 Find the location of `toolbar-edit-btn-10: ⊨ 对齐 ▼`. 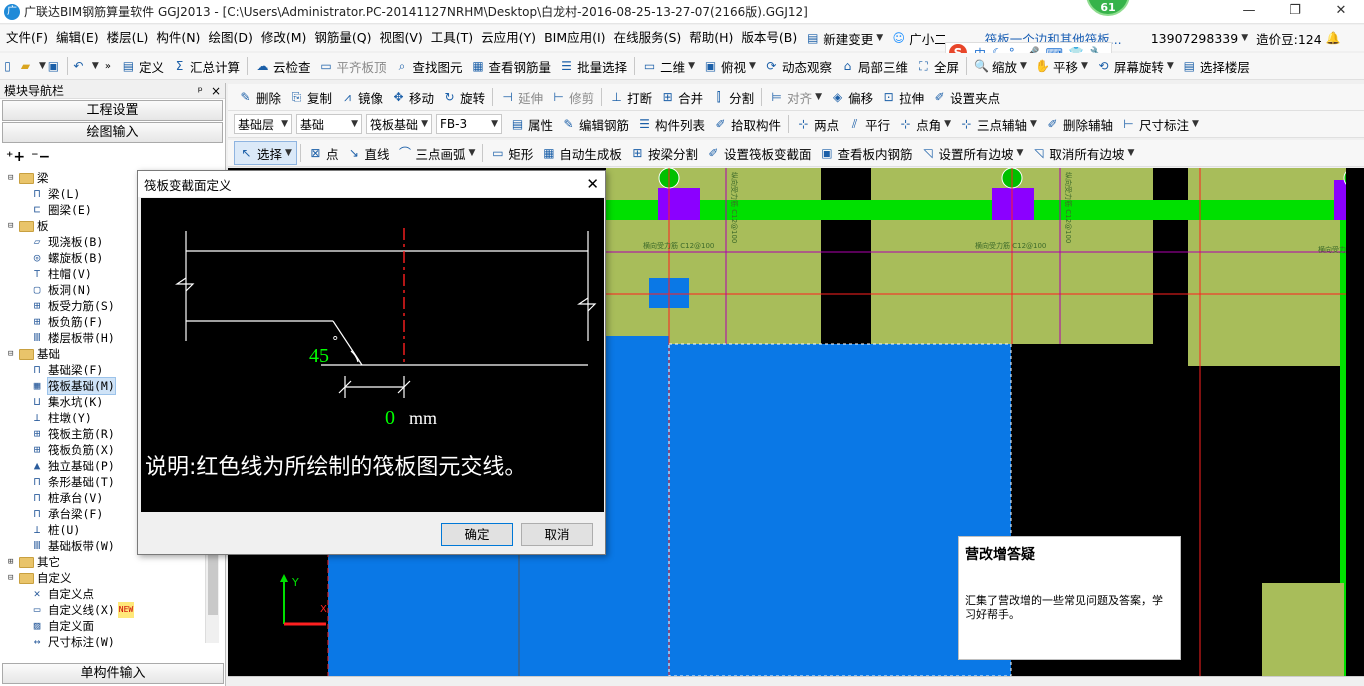

toolbar-edit-btn-10: ⊨ 对齐 ▼ is located at coordinates (795, 97).